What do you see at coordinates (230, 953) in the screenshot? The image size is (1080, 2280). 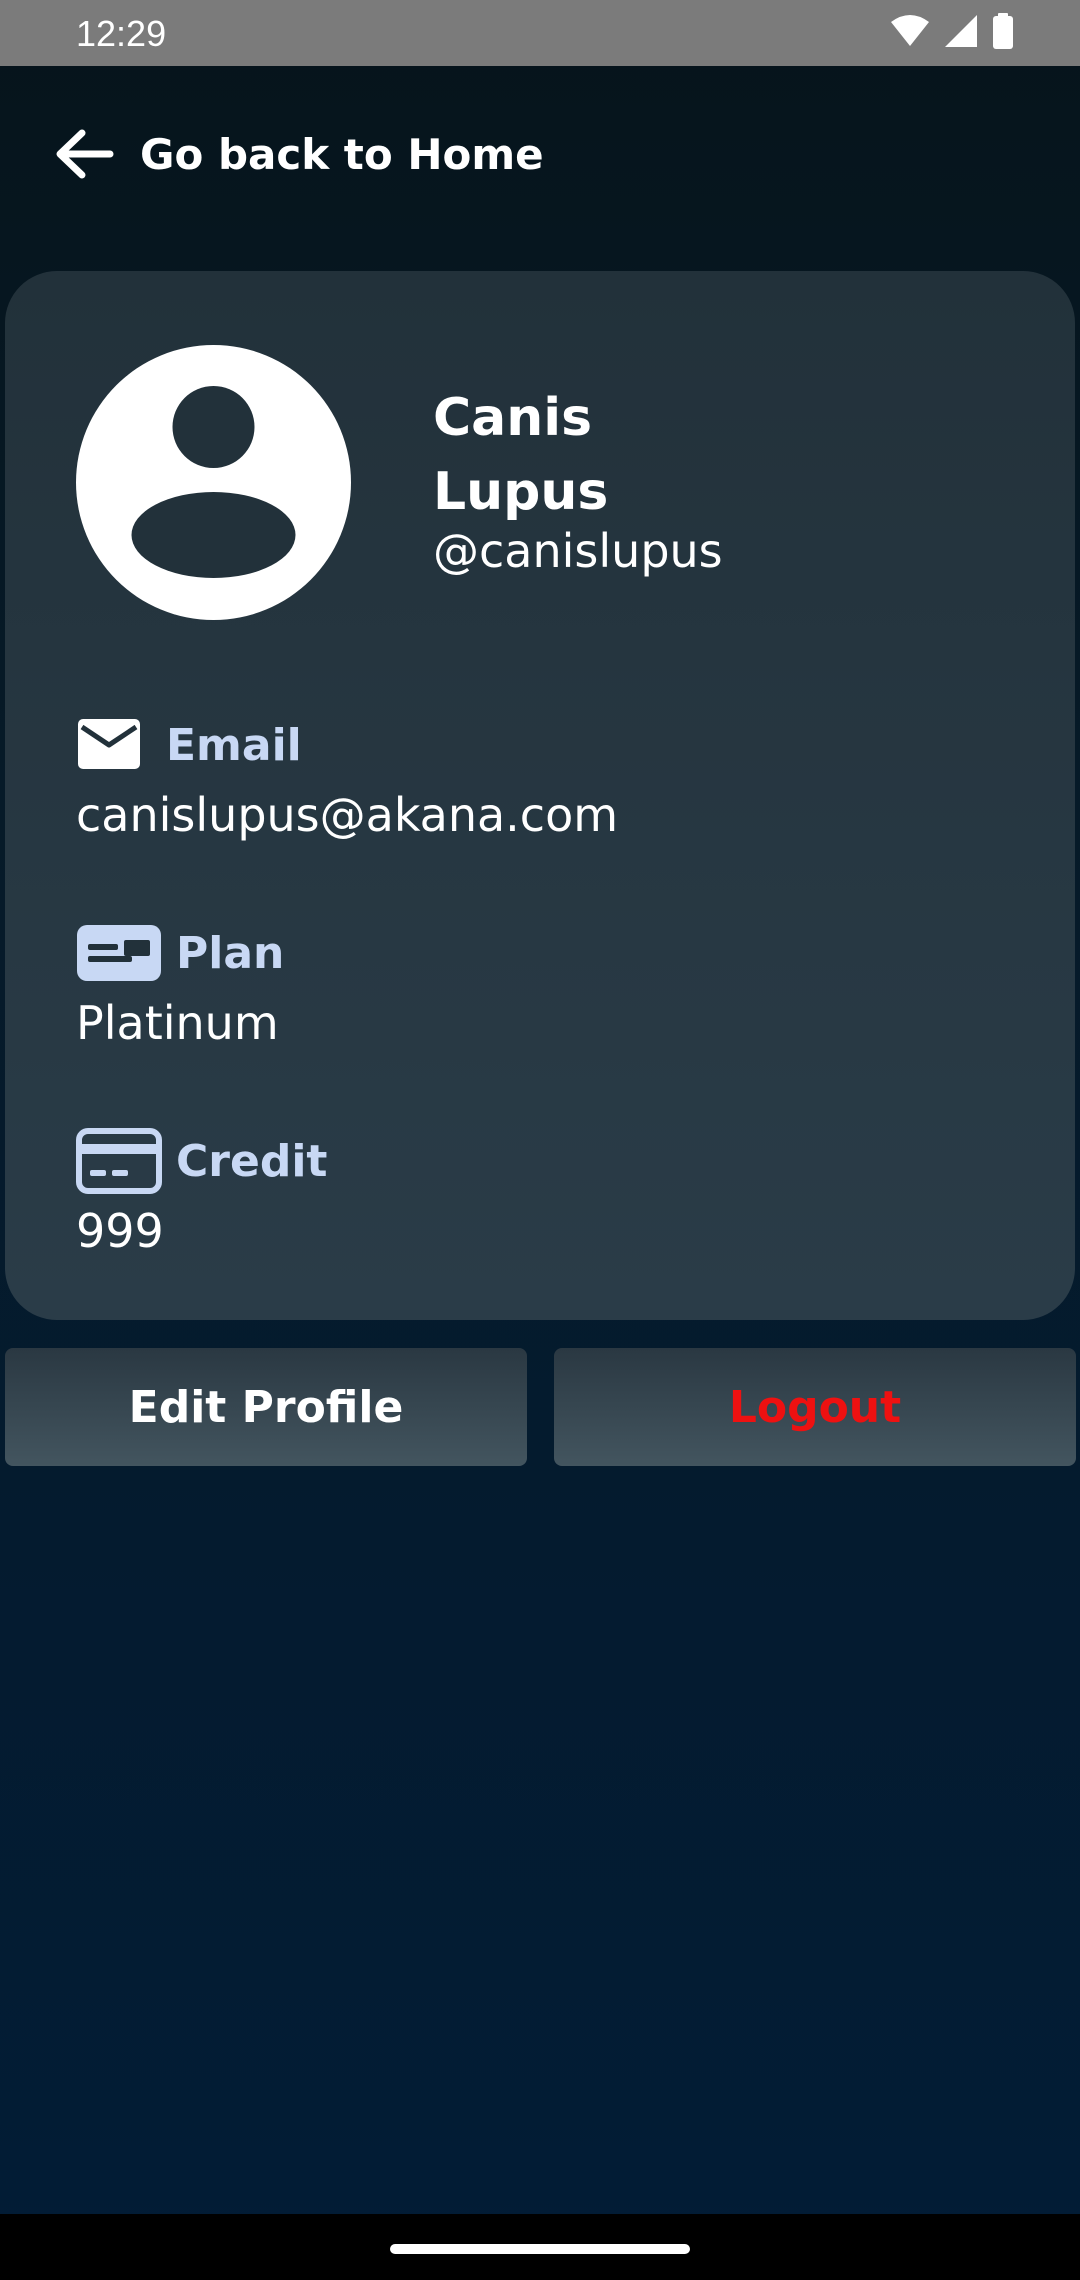 I see `plan-label: Plan` at bounding box center [230, 953].